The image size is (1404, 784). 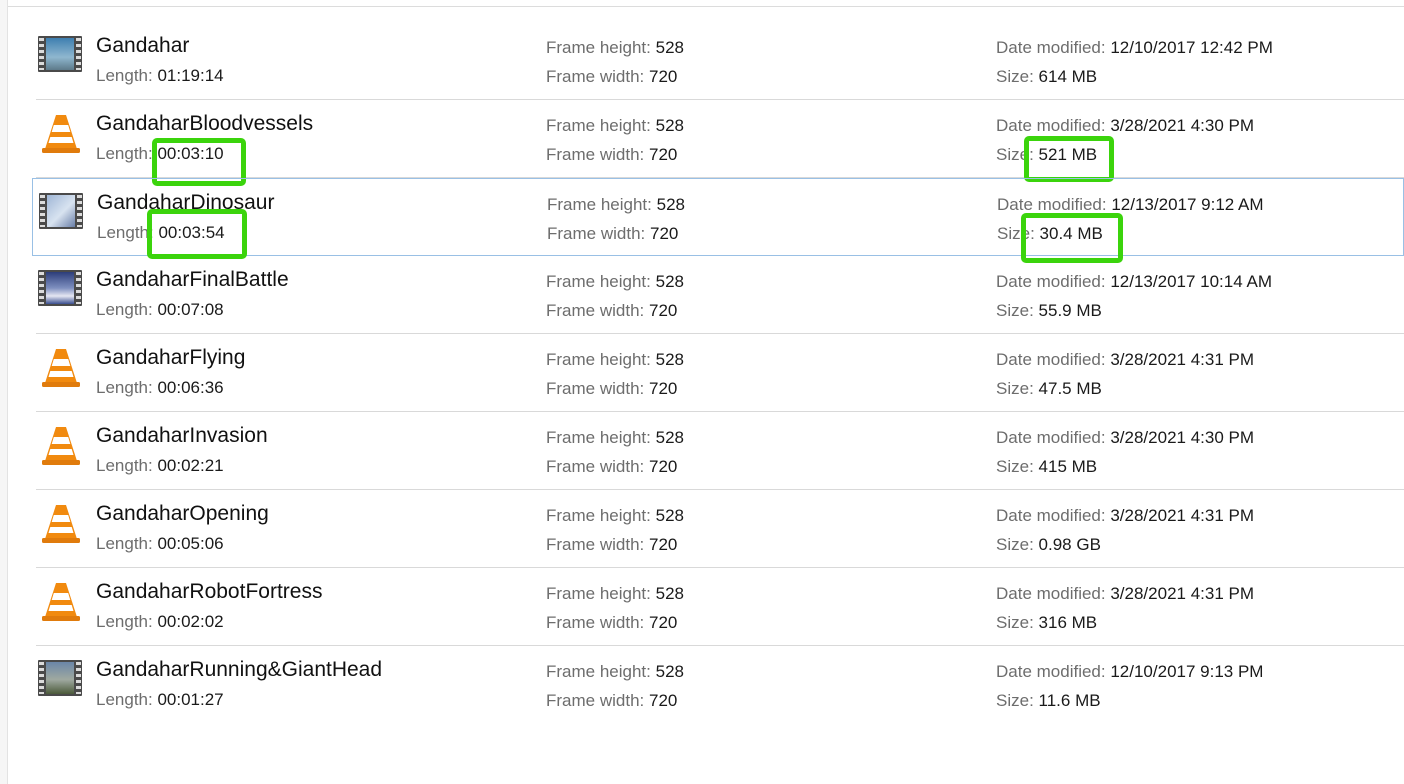 What do you see at coordinates (143, 45) in the screenshot?
I see `file-name: Gandahar` at bounding box center [143, 45].